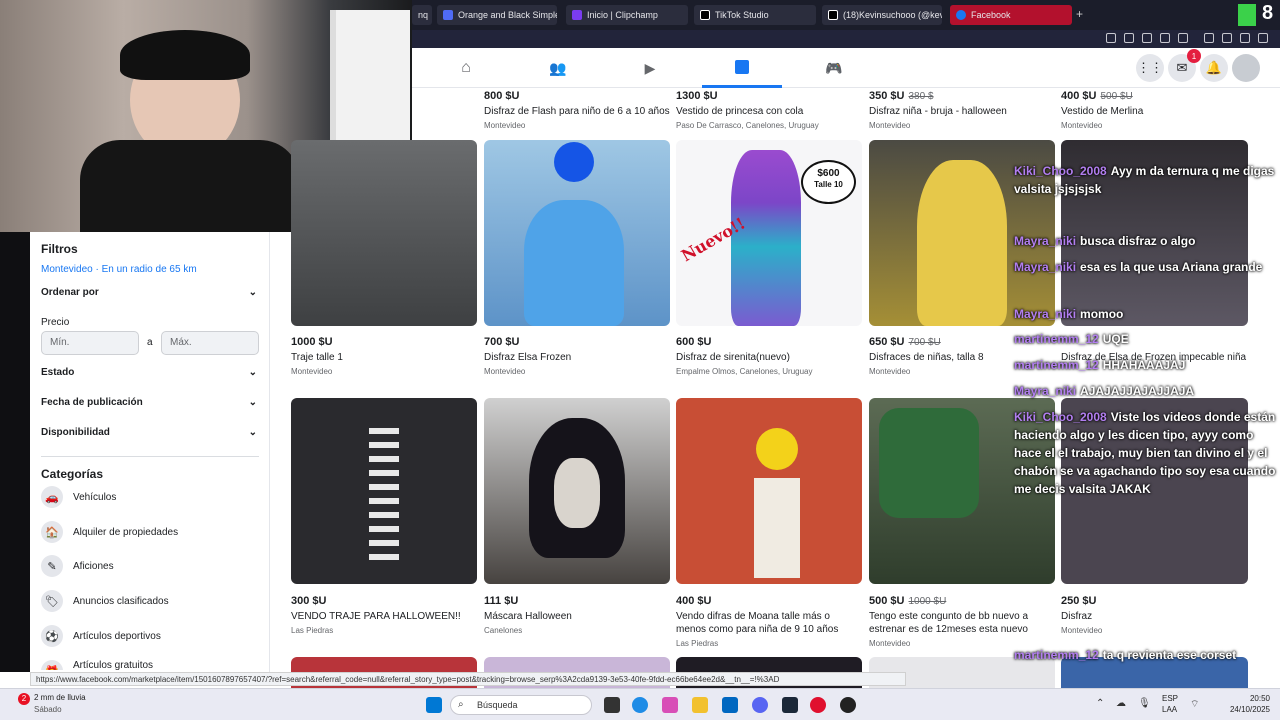  Describe the element at coordinates (1194, 56) in the screenshot. I see `notification-badge: 1` at that location.